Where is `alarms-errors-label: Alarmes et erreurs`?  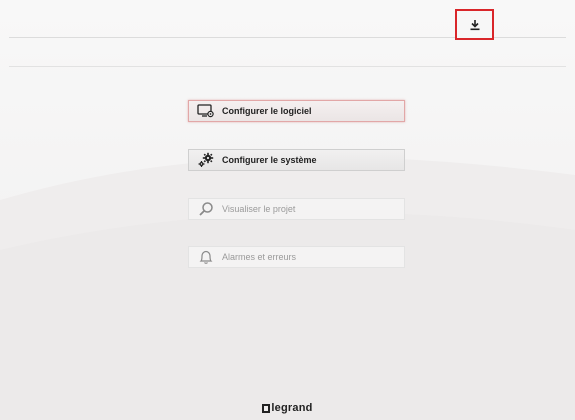
alarms-errors-label: Alarmes et erreurs is located at coordinates (259, 257).